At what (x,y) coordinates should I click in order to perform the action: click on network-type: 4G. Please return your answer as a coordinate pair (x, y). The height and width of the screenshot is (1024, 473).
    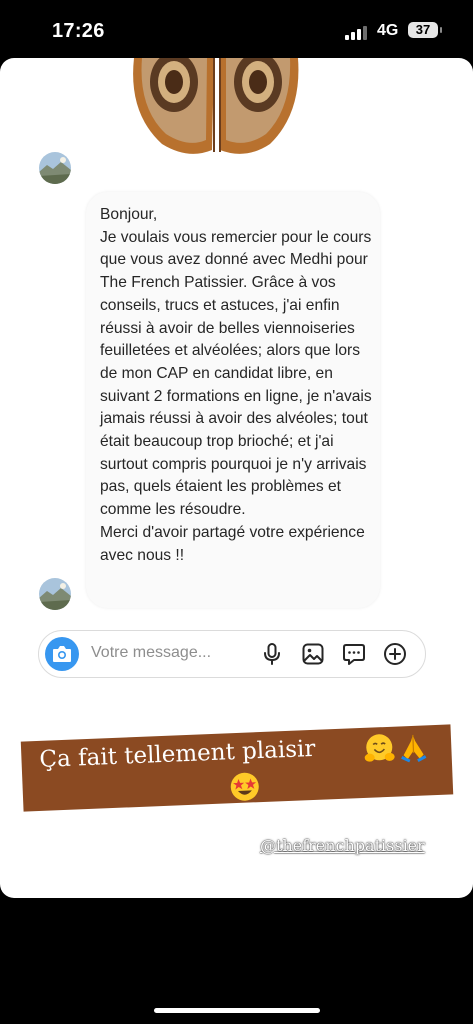
    Looking at the image, I should click on (388, 30).